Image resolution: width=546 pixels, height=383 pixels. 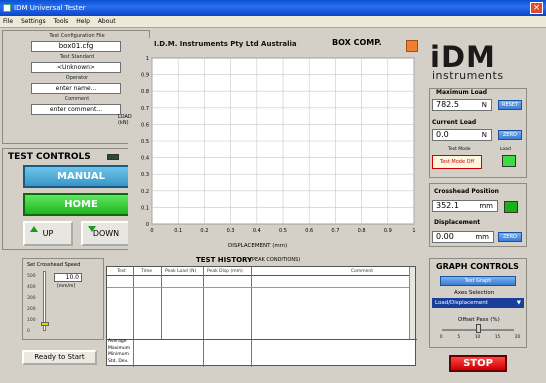 What do you see at coordinates (412, 46) in the screenshot?
I see `box-comp-button` at bounding box center [412, 46].